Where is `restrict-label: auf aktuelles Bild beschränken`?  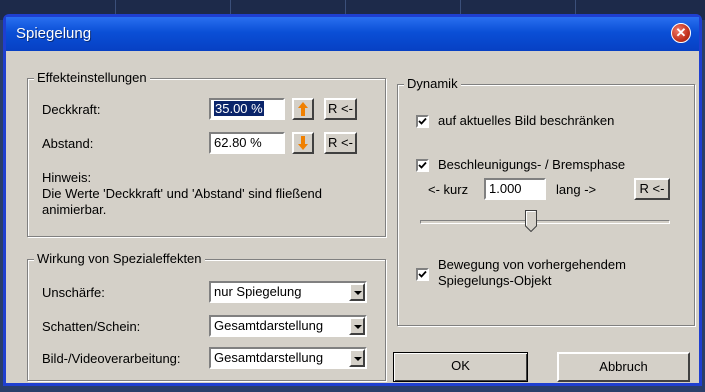
restrict-label: auf aktuelles Bild beschränken is located at coordinates (526, 120).